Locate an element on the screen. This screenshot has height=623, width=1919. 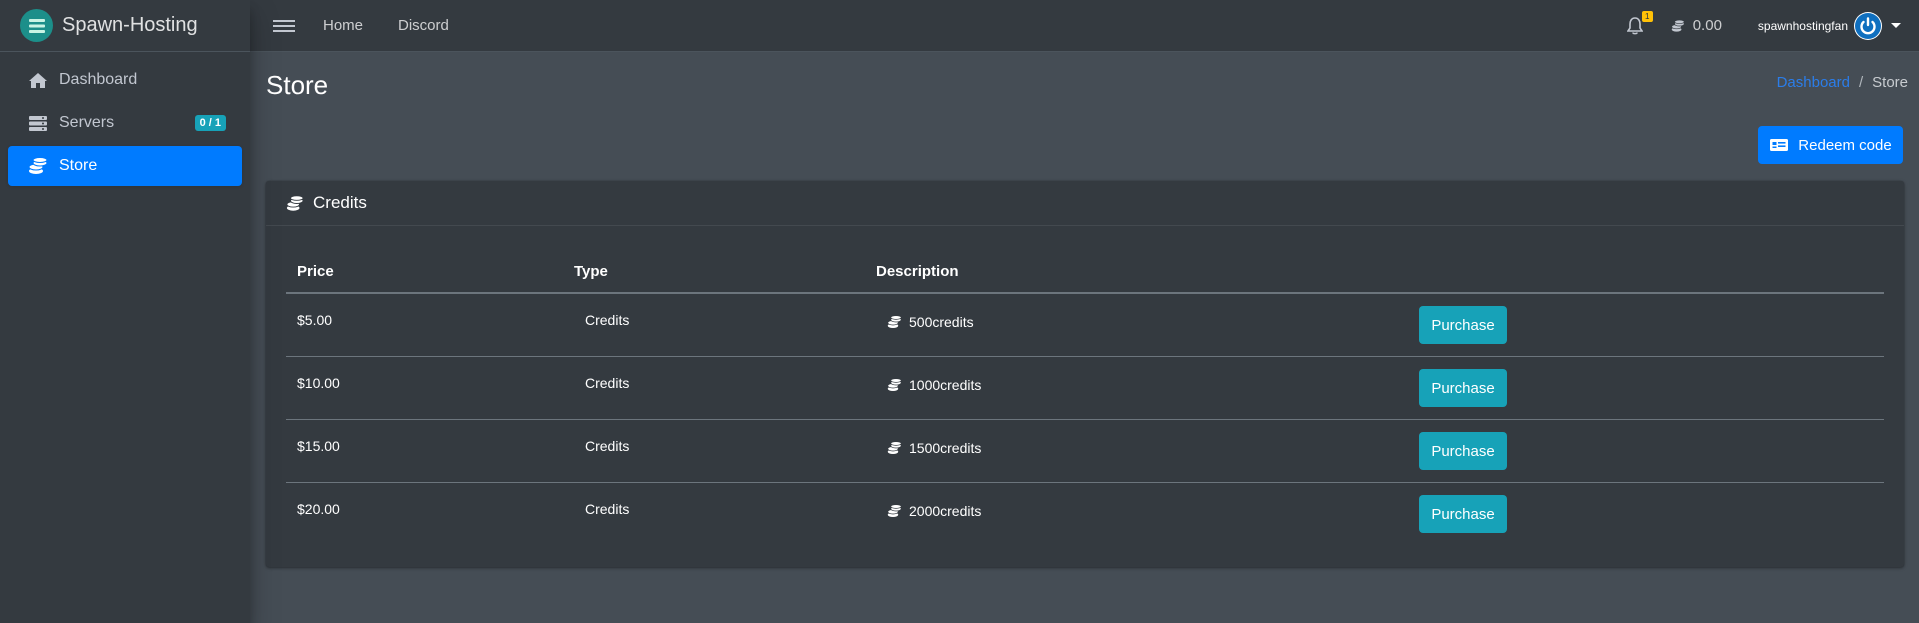
description-text: 1500credits is located at coordinates (945, 448).